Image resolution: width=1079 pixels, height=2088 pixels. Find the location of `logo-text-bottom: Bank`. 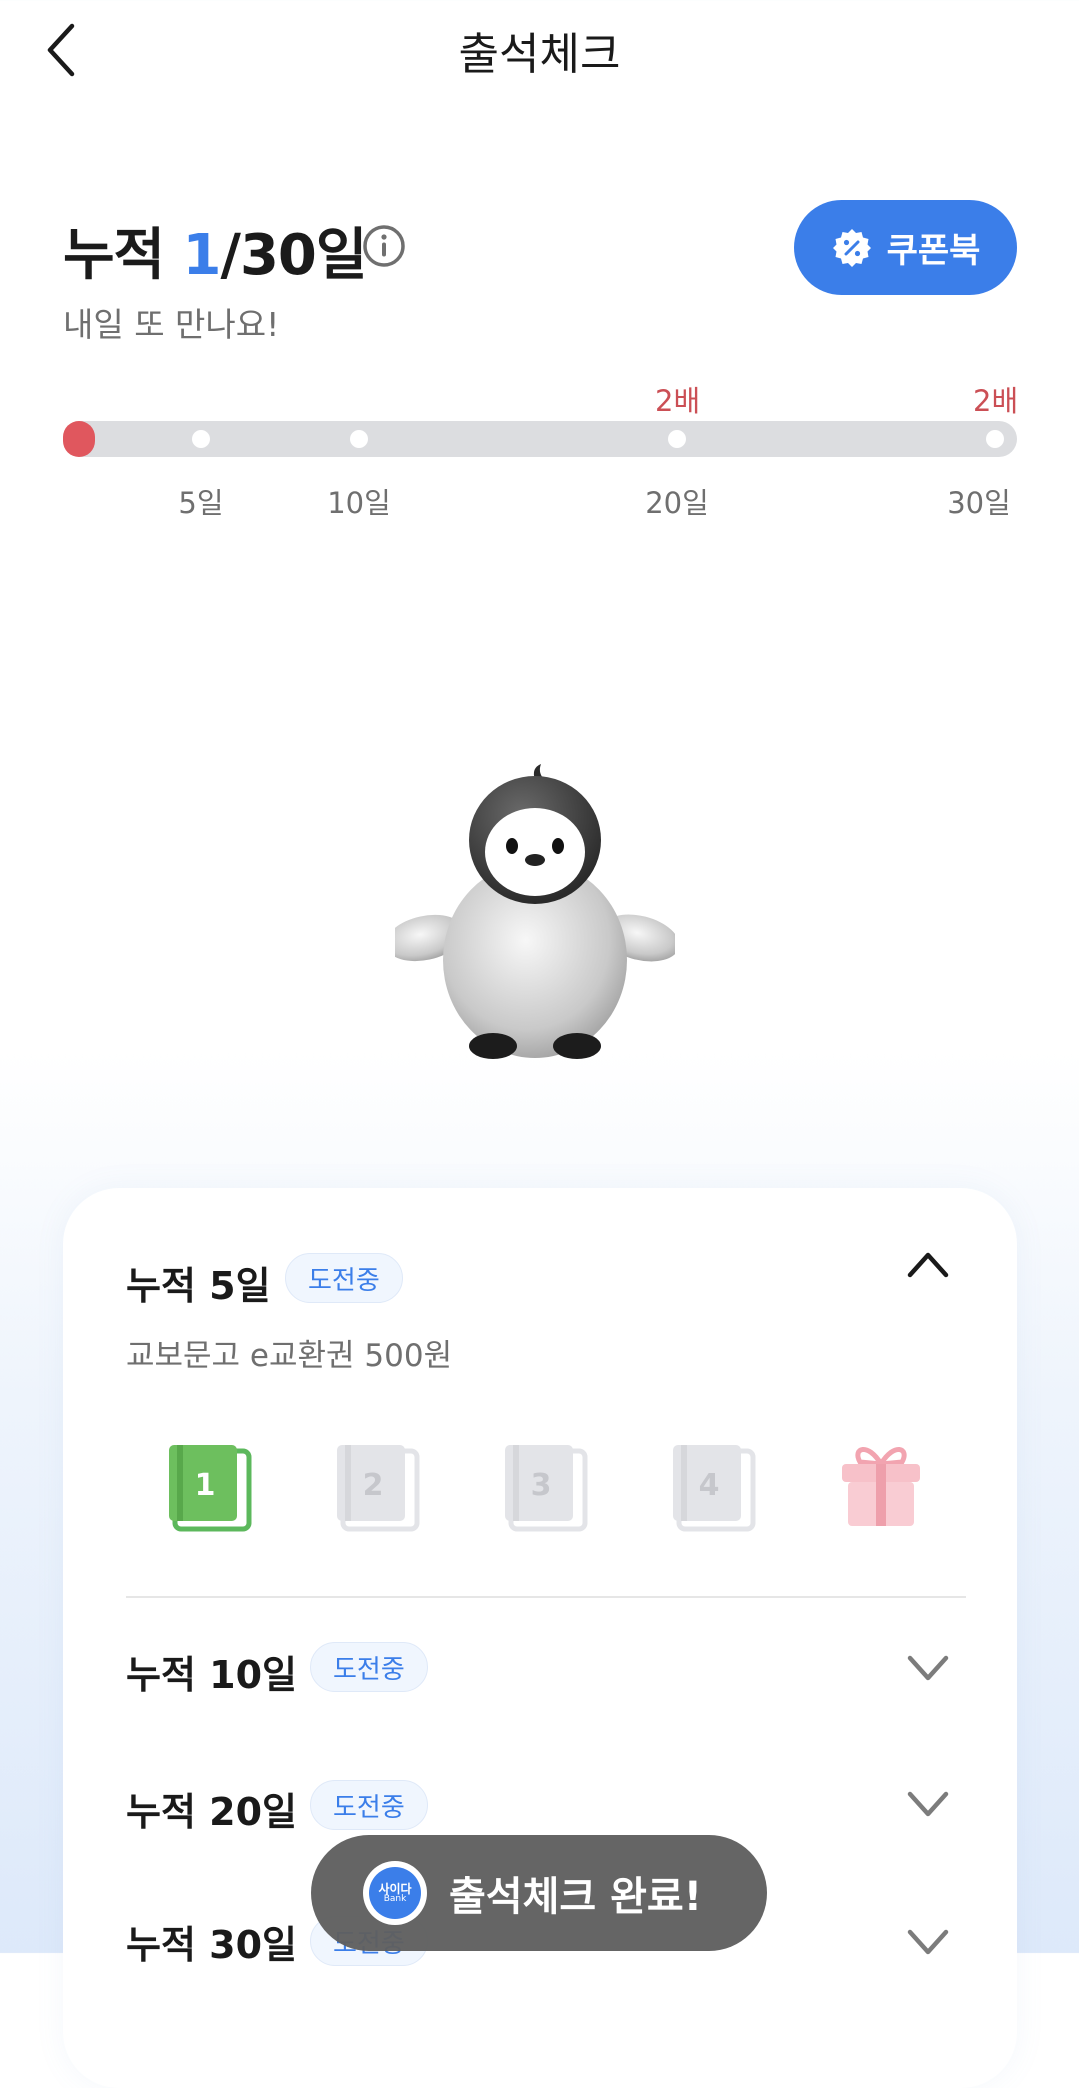

logo-text-bottom: Bank is located at coordinates (395, 1898).